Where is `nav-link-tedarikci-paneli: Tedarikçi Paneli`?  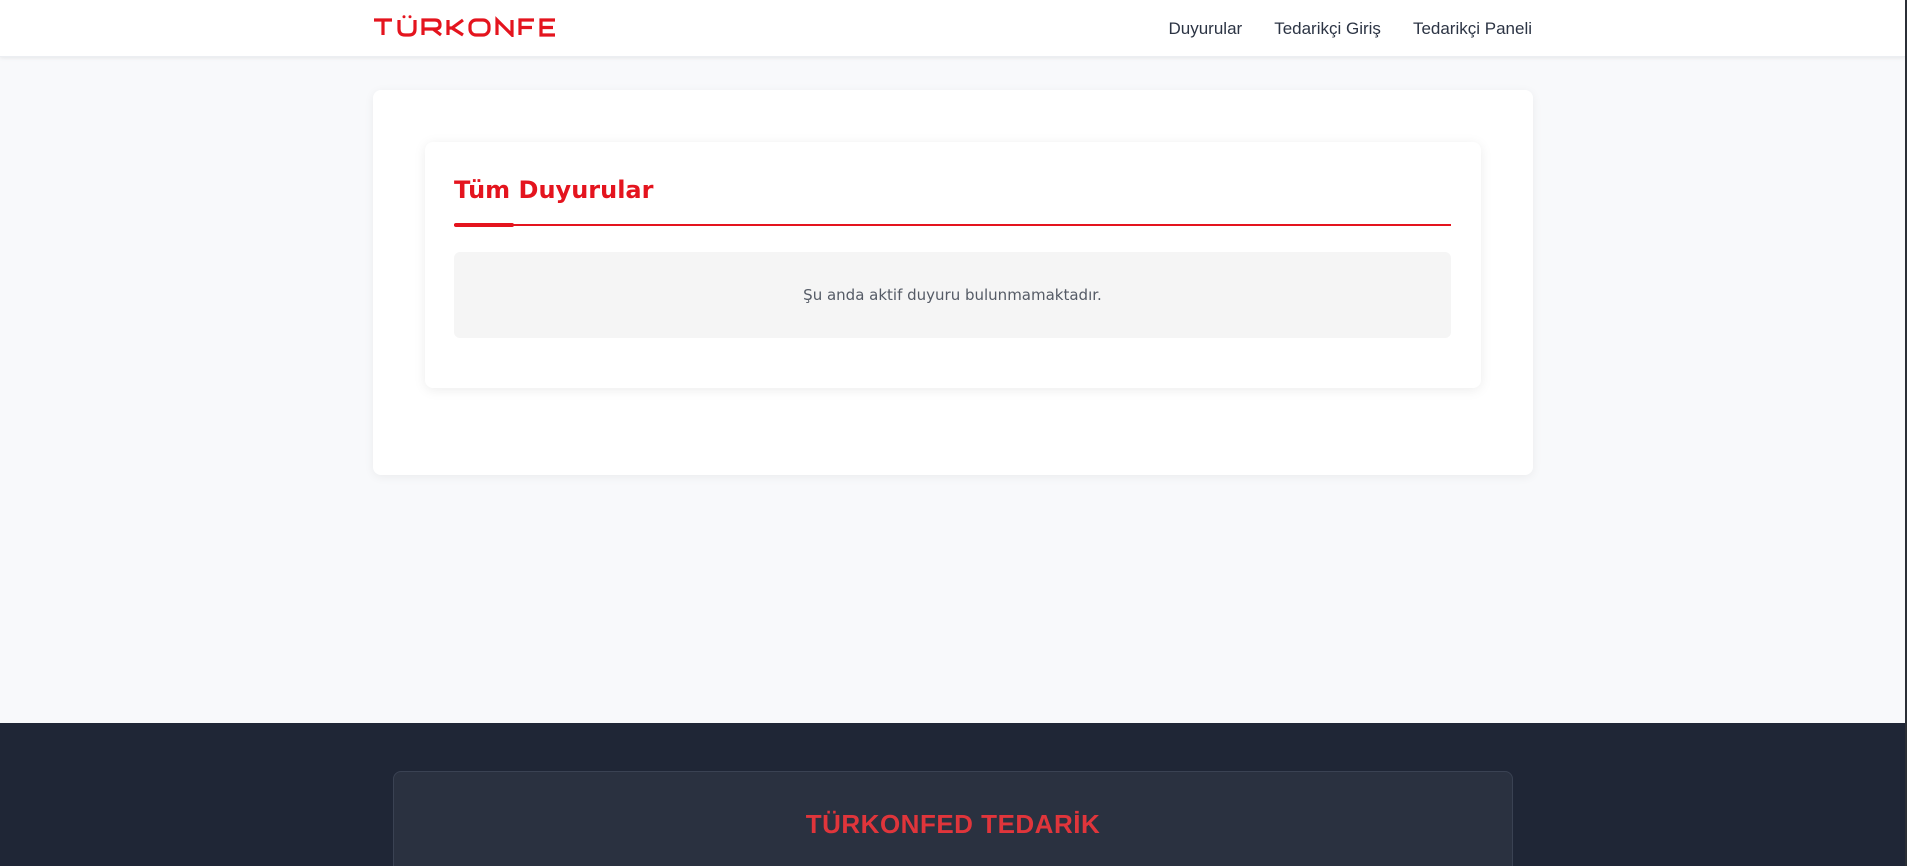 nav-link-tedarikci-paneli: Tedarikçi Paneli is located at coordinates (1472, 29).